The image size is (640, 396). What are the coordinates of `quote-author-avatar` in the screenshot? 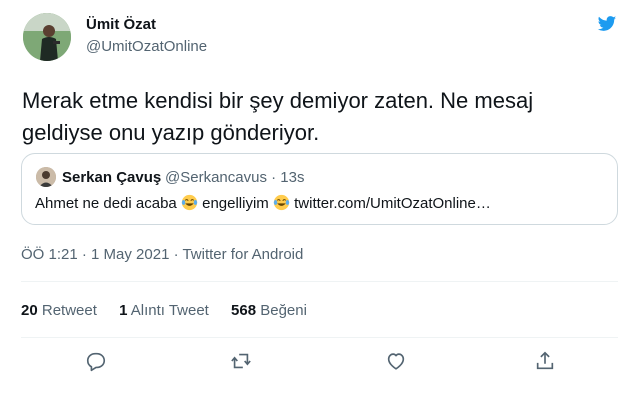 It's located at (46, 177).